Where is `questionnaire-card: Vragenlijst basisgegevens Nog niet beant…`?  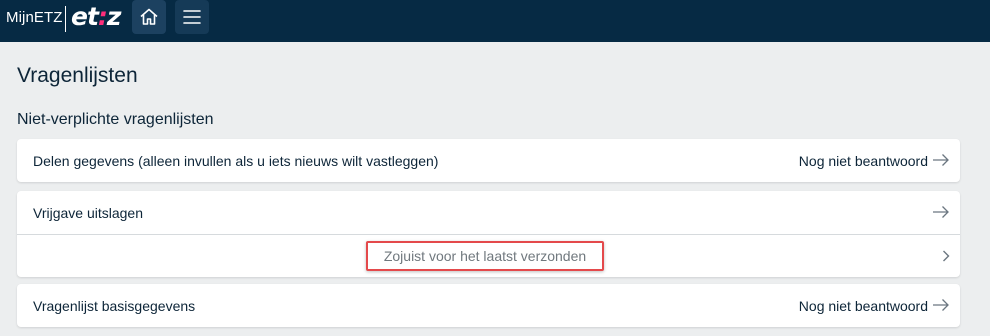
questionnaire-card: Vragenlijst basisgegevens Nog niet beant… is located at coordinates (488, 305).